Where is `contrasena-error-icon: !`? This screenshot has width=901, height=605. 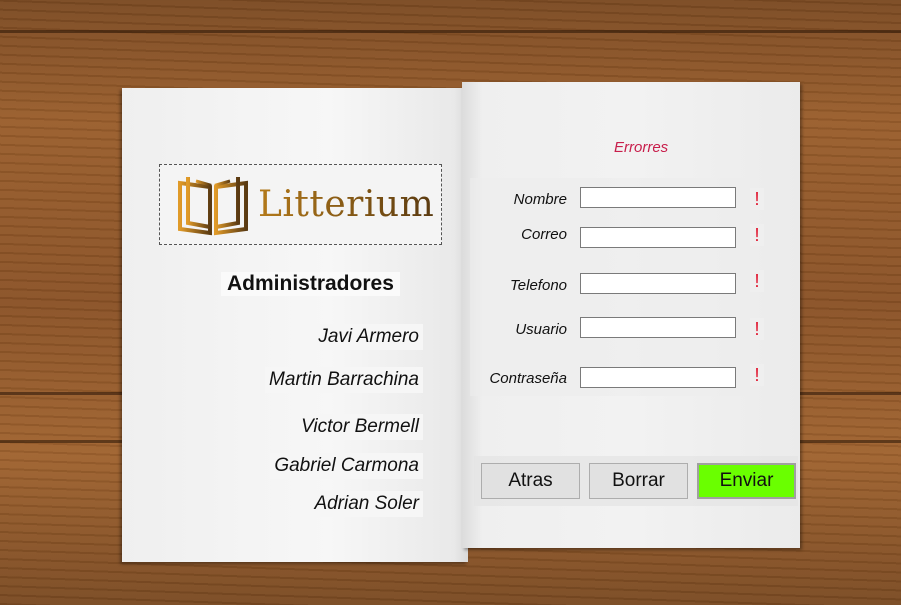 contrasena-error-icon: ! is located at coordinates (757, 375).